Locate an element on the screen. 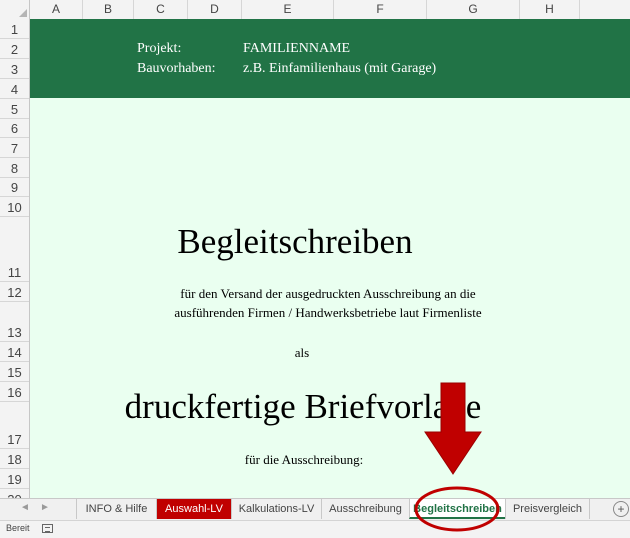  column-header: A B C D E F G H is located at coordinates (315, 10).